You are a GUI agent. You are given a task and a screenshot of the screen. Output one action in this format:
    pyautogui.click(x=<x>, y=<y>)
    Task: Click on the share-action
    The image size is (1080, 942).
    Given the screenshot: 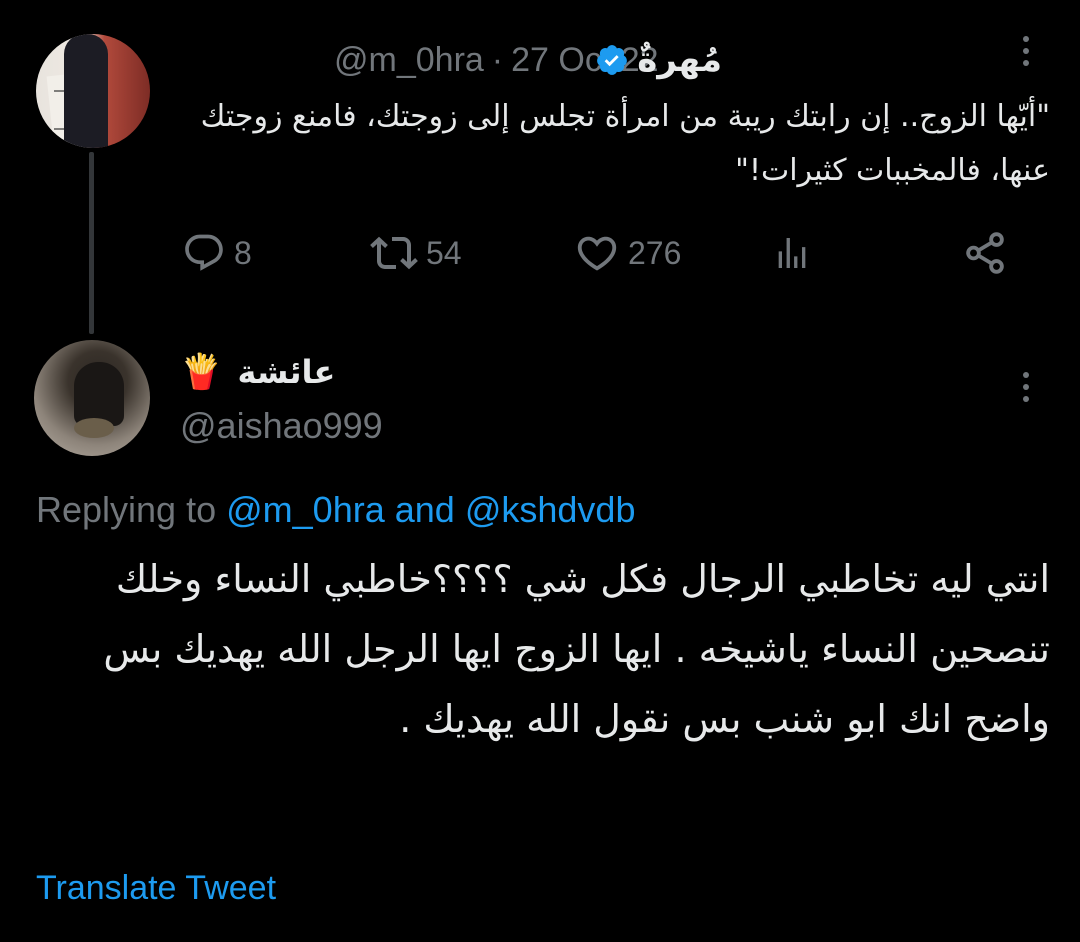 What is the action you would take?
    pyautogui.click(x=985, y=253)
    